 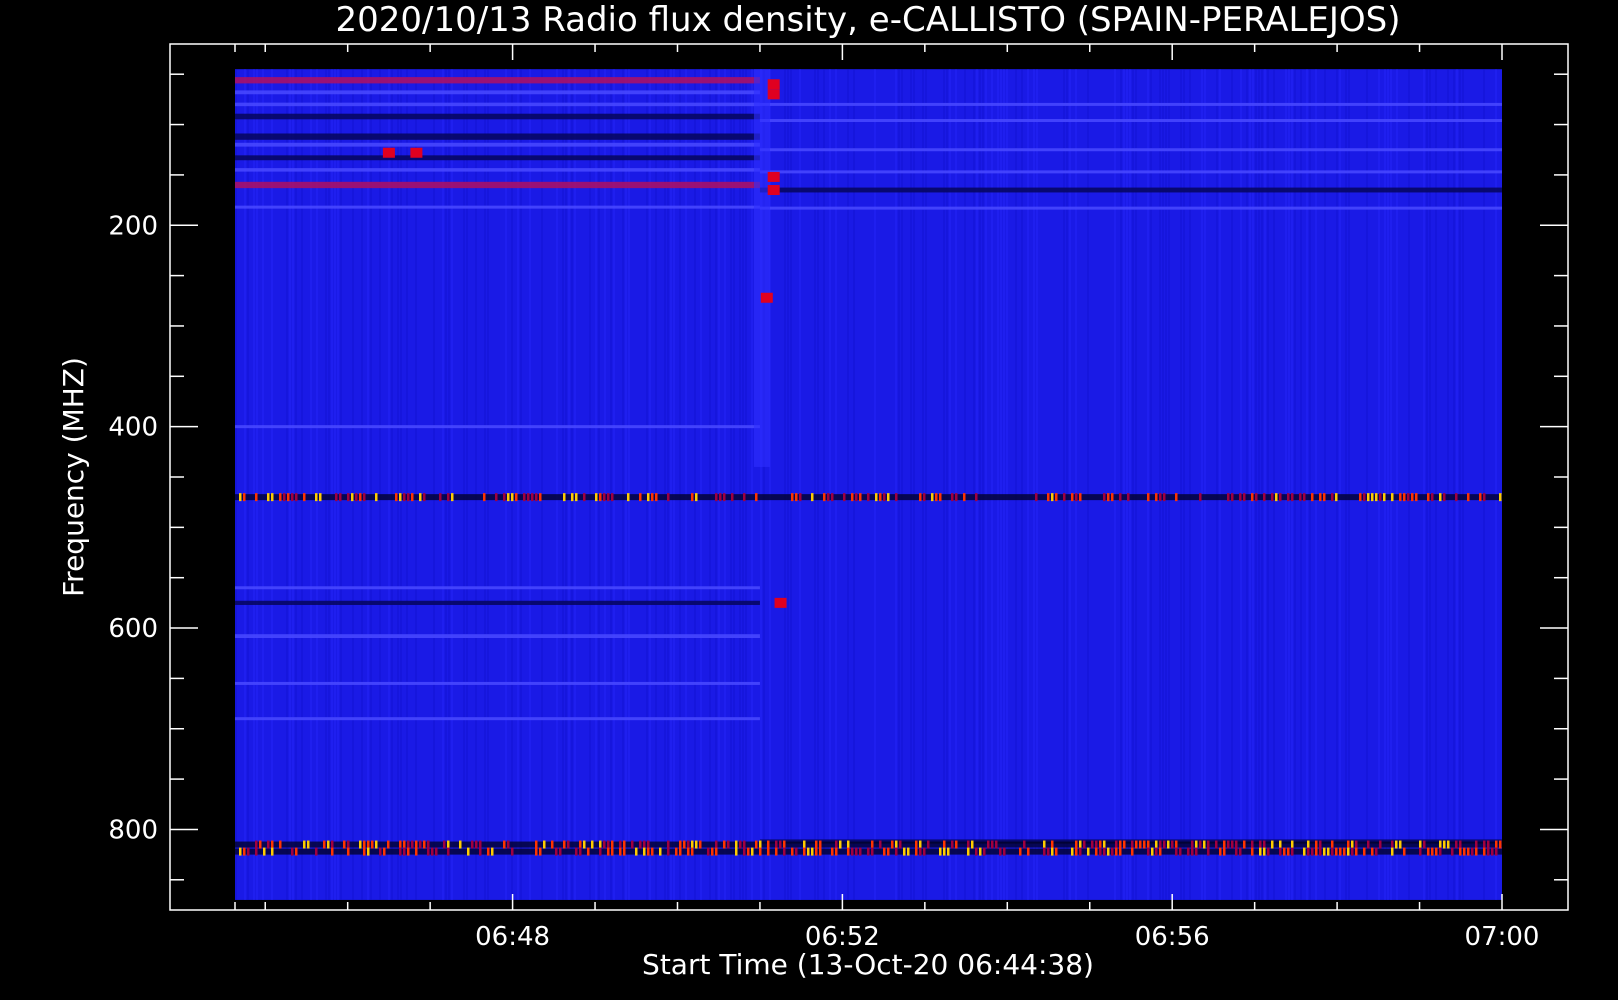 I want to click on y-tick-label: 200, so click(x=133, y=226).